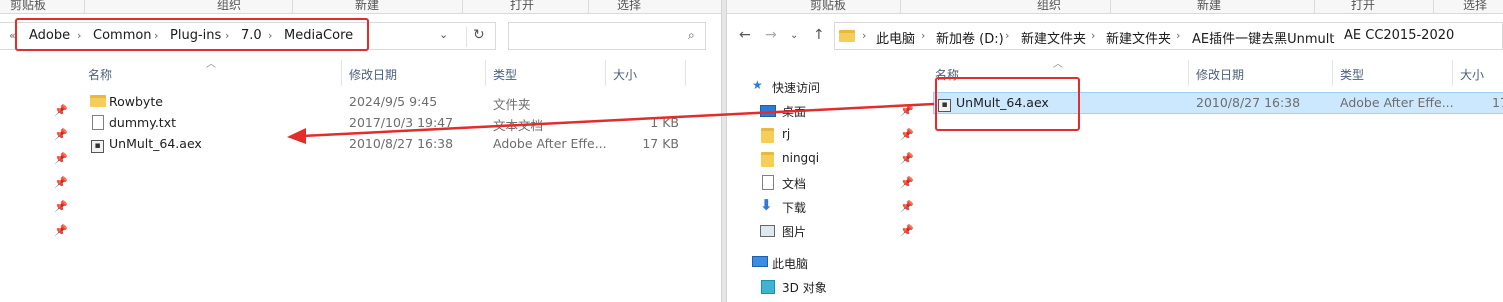 This screenshot has width=1503, height=302. Describe the element at coordinates (618, 120) in the screenshot. I see `annotation-arrow-line` at that location.